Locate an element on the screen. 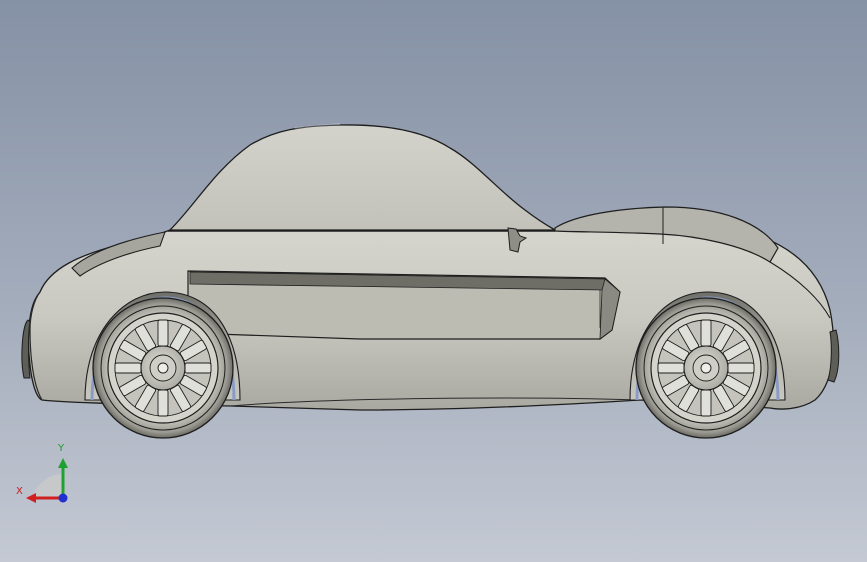 This screenshot has width=867, height=562. body-roof is located at coordinates (363, 177).